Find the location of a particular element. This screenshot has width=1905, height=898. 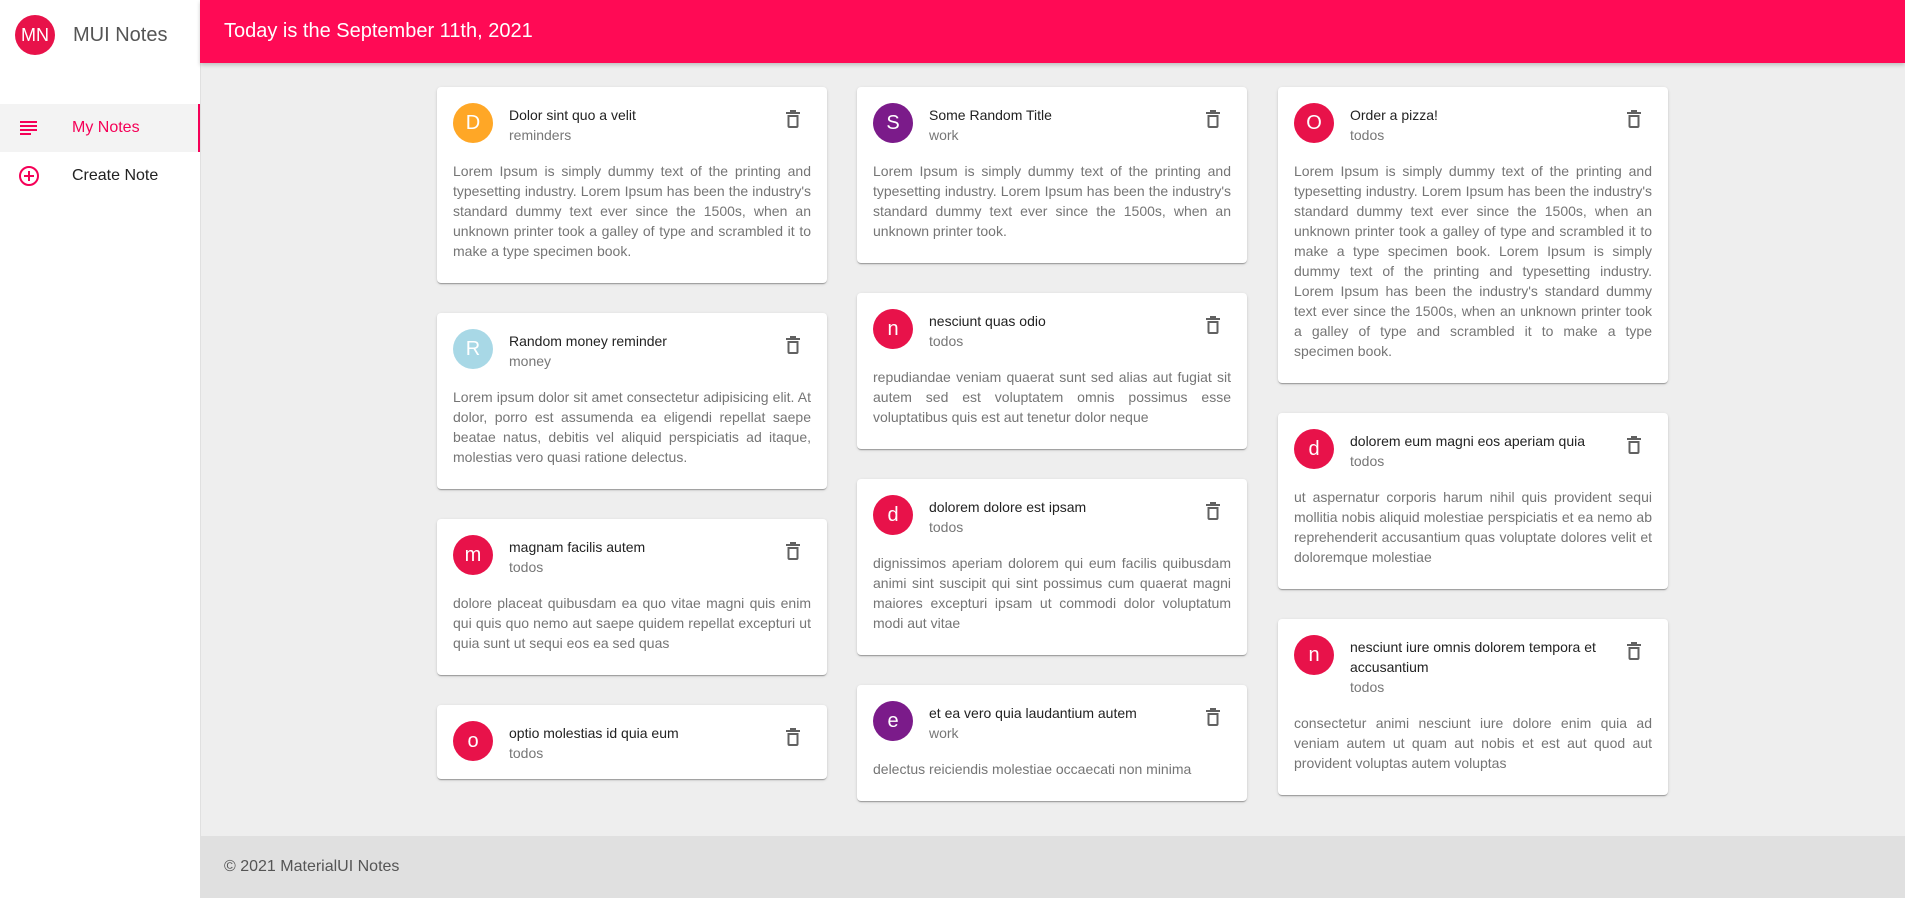

note-card-header: e et ea vero quia laudantium autem work is located at coordinates (1052, 722).